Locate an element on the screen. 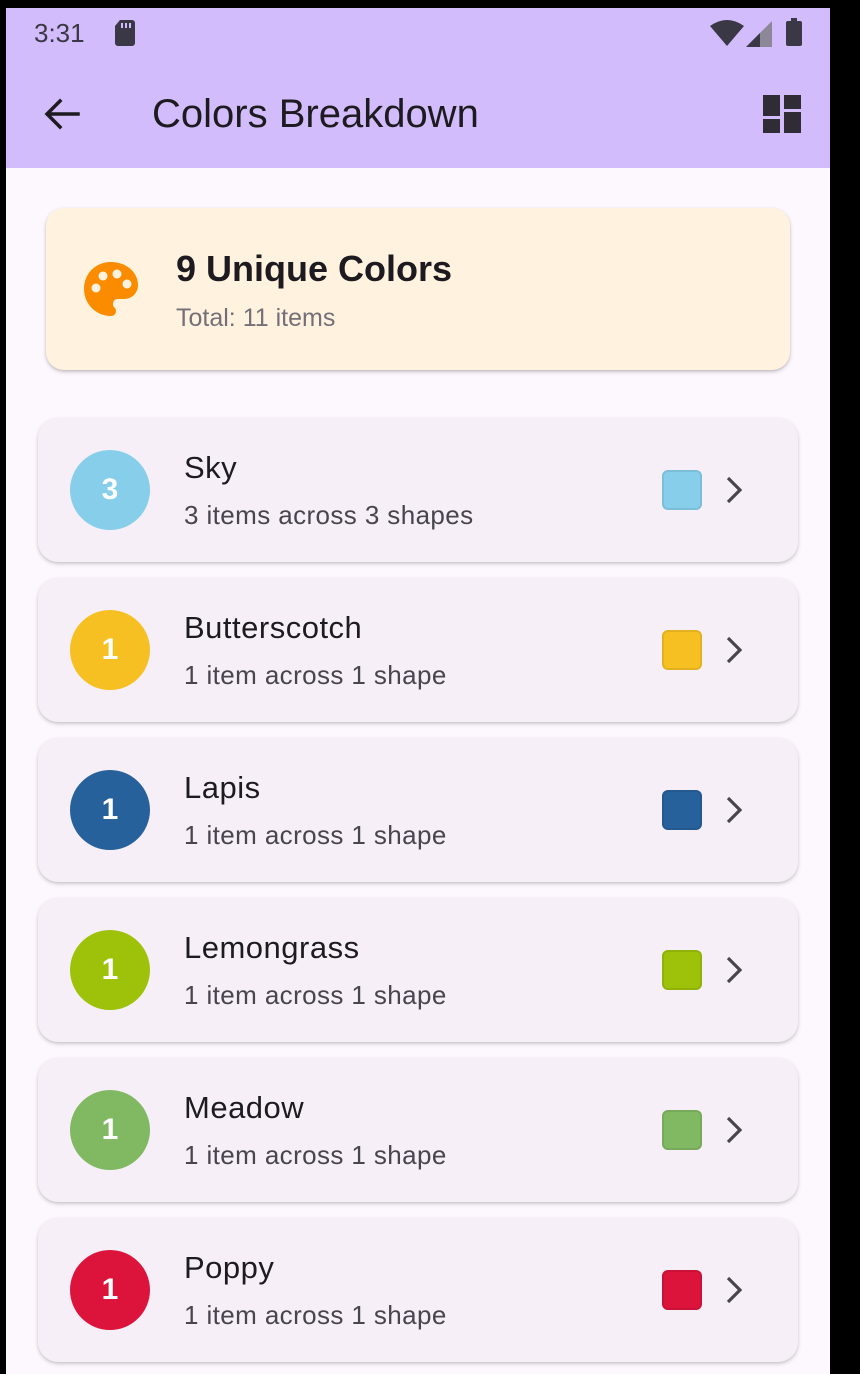  back-button is located at coordinates (62, 114).